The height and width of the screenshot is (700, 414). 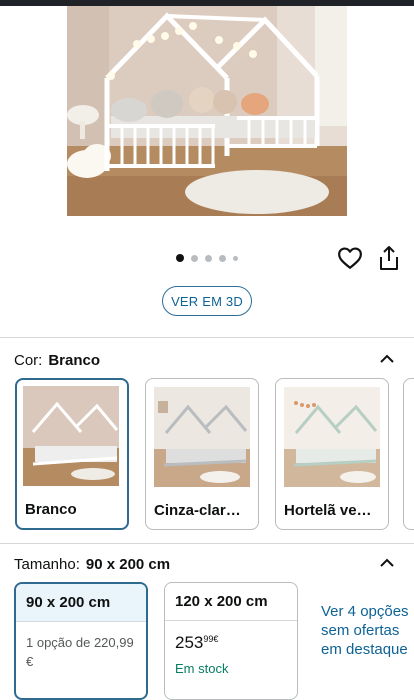 I want to click on view-3d-button: VER EM 3D, so click(x=207, y=301).